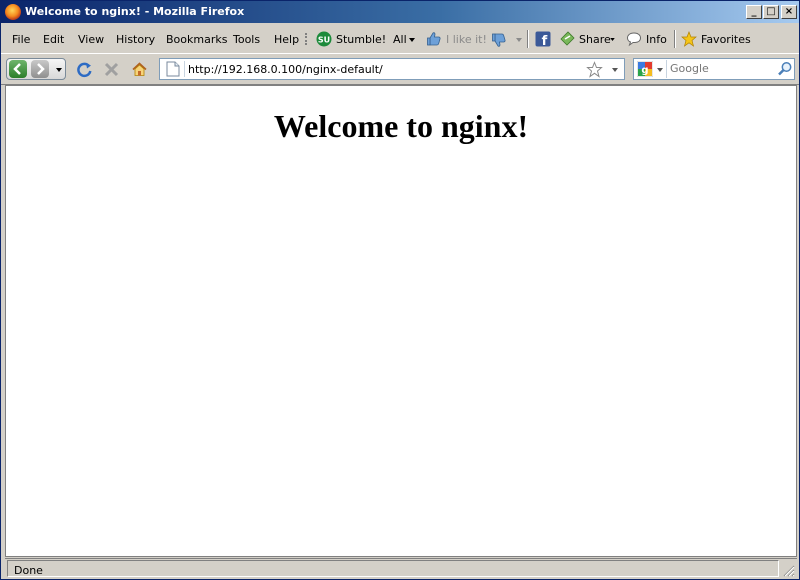 This screenshot has width=800, height=580. Describe the element at coordinates (135, 11) in the screenshot. I see `window-title: Welcome to nginx! - Mozilla Firefox` at that location.